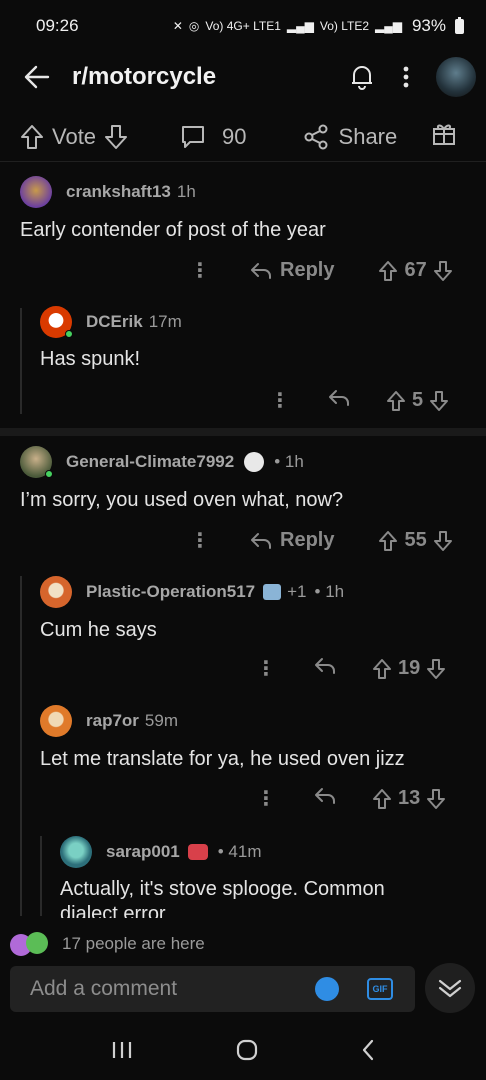 The height and width of the screenshot is (1080, 486). I want to click on share-icon, so click(316, 136).